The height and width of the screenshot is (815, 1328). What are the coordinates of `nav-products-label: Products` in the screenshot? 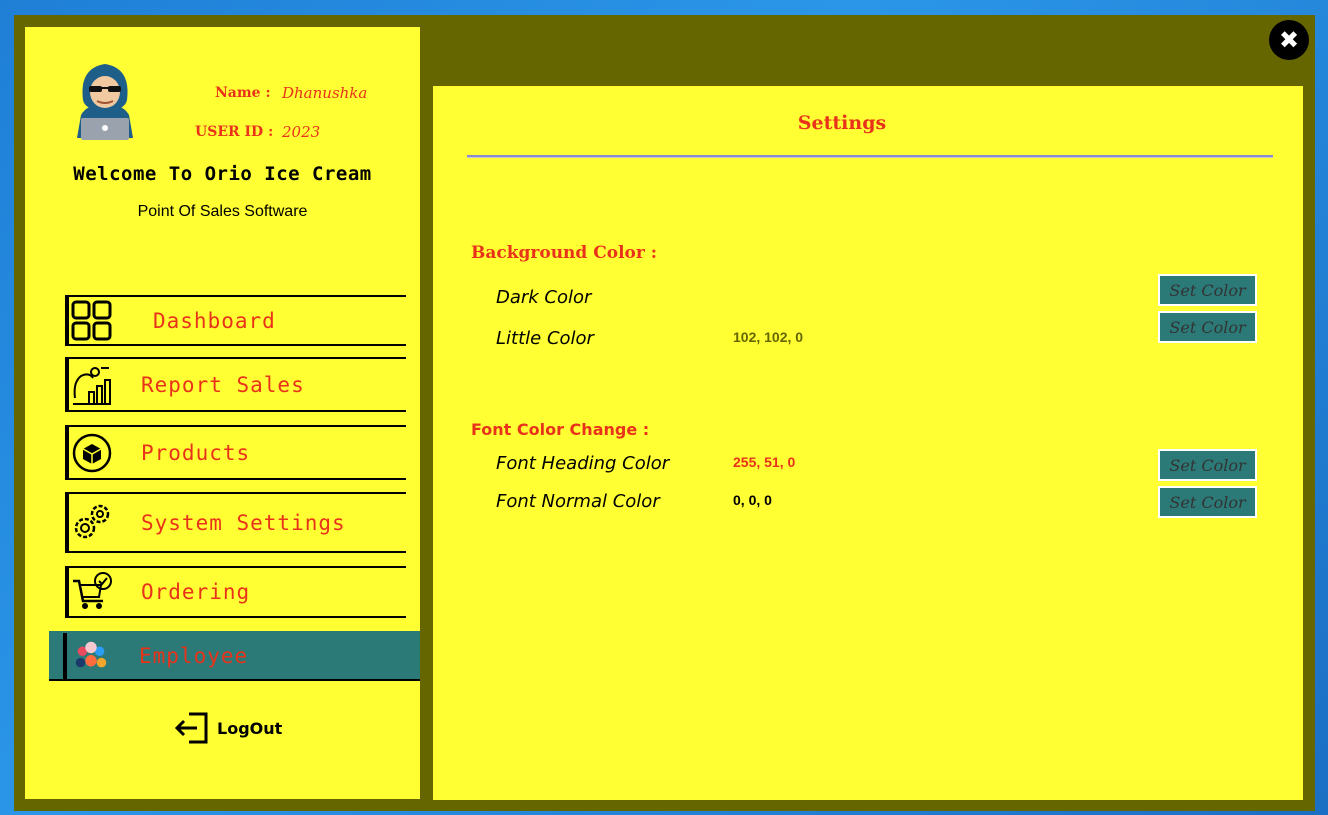 It's located at (196, 452).